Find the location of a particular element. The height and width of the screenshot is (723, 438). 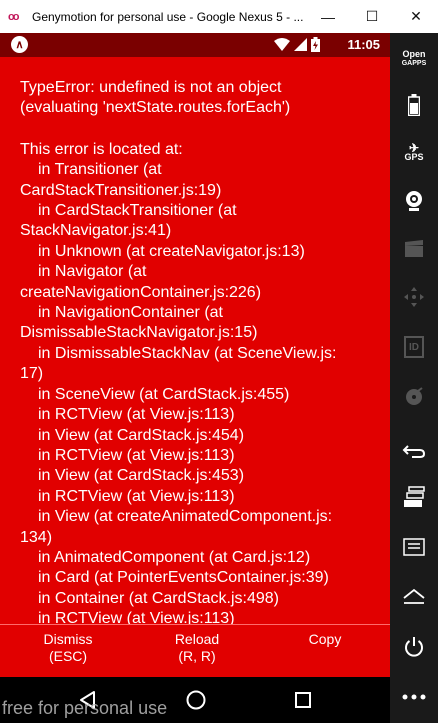

redbox-footer: Dismiss (ESC) Reload (R, R) Copy is located at coordinates (195, 651).